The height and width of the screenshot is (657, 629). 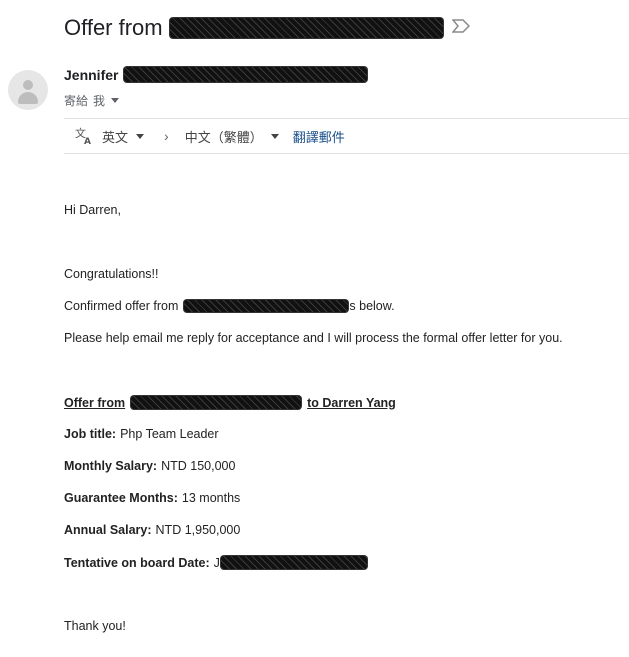 What do you see at coordinates (319, 136) in the screenshot?
I see `translate-message-link: 翻譯郵件` at bounding box center [319, 136].